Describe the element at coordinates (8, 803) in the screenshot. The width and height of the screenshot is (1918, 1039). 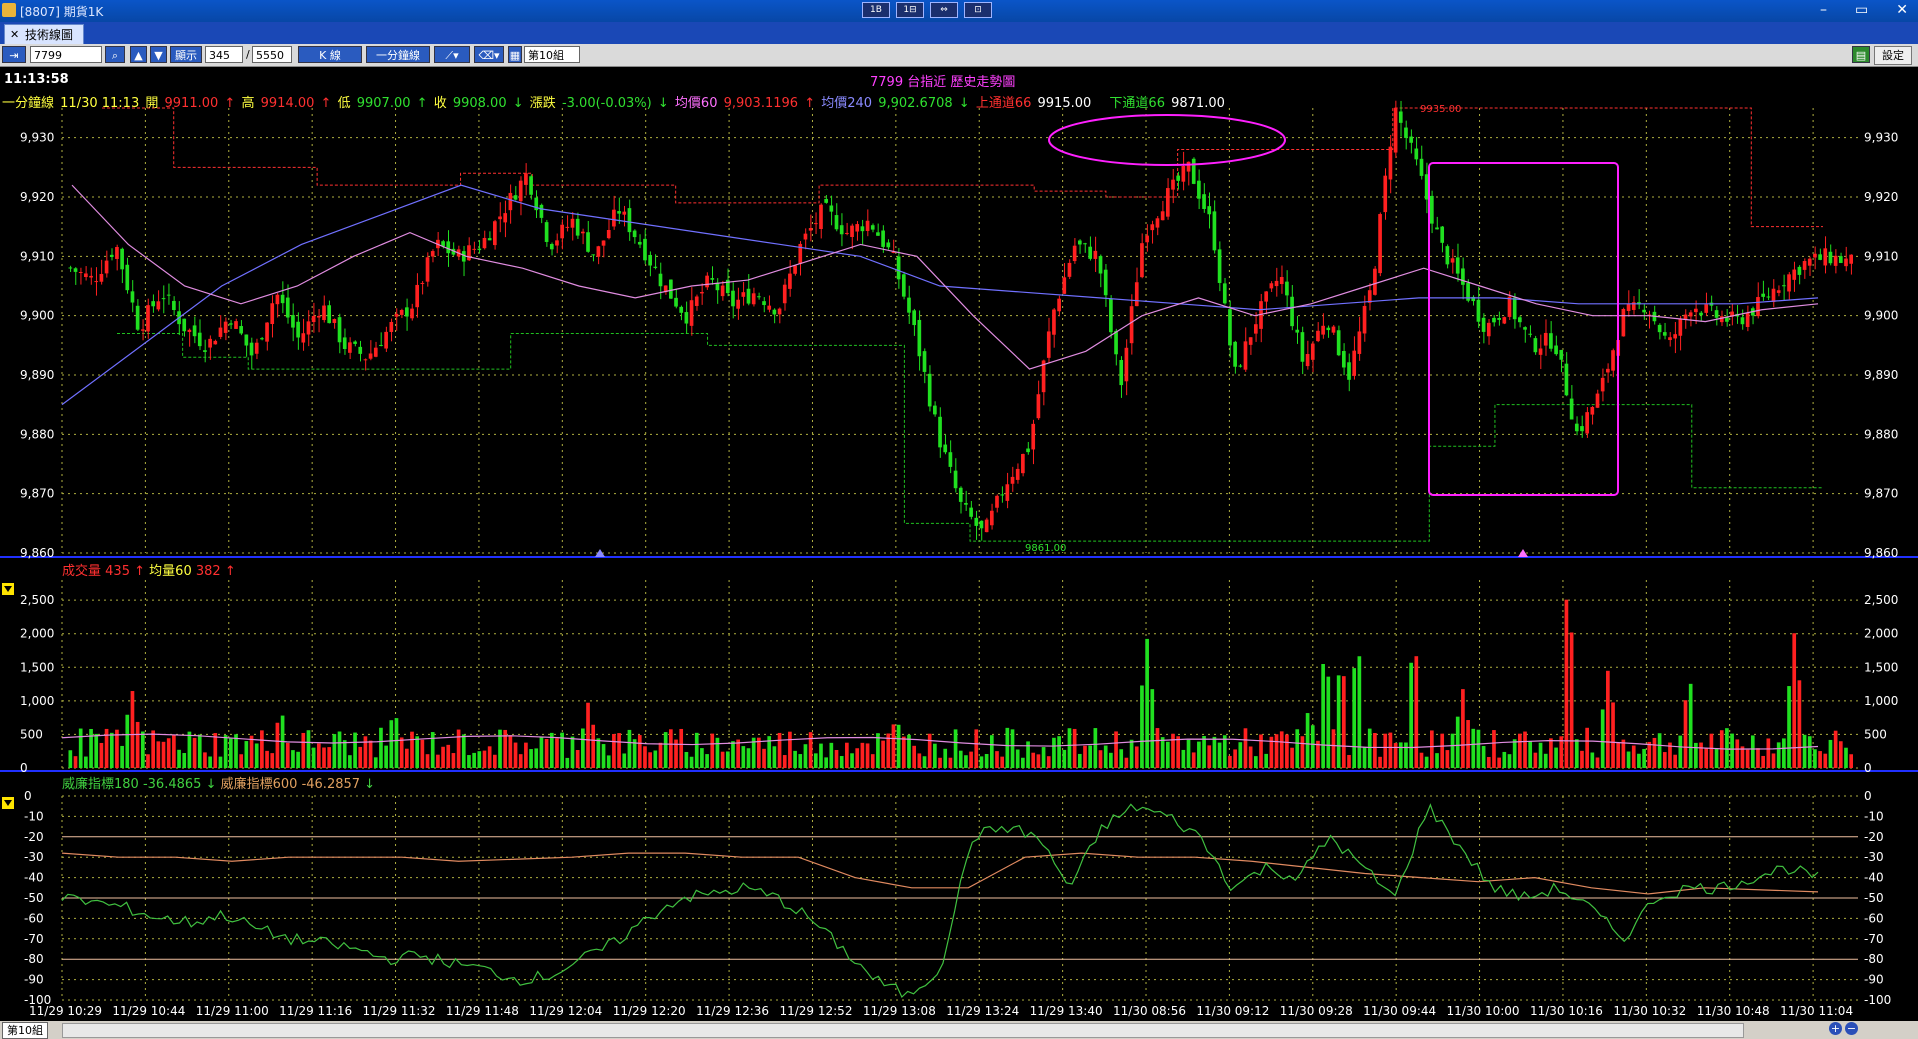
I see `williams-pane-toggle-icon` at that location.